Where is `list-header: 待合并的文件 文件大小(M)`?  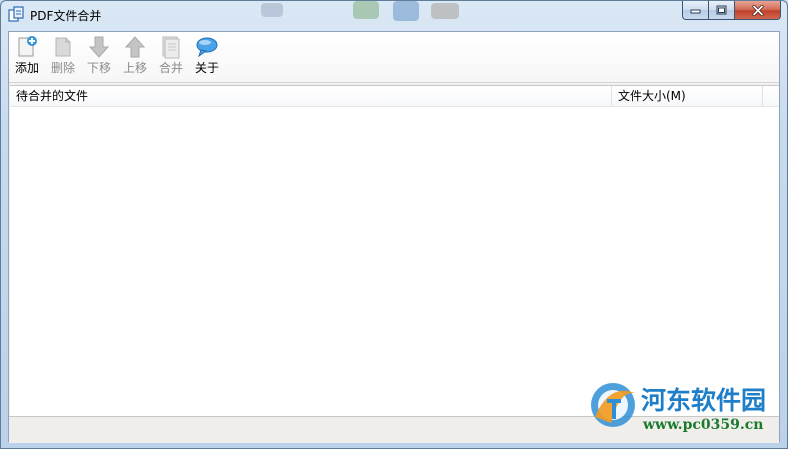
list-header: 待合并的文件 文件大小(M) is located at coordinates (394, 96).